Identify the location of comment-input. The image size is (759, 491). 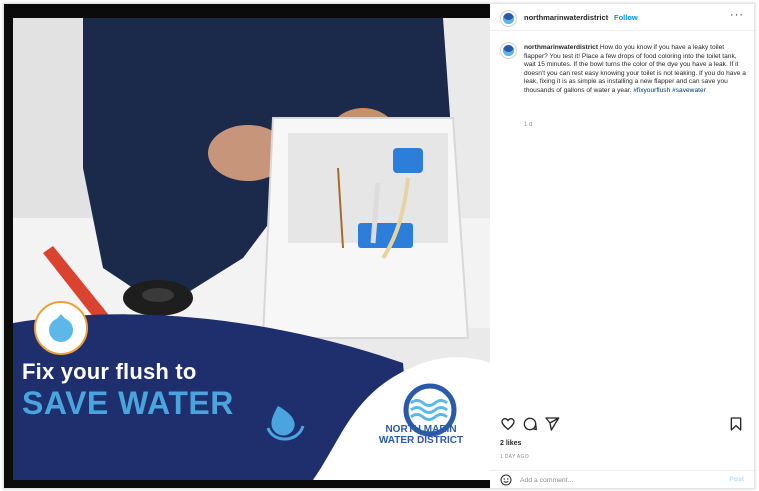
(610, 480).